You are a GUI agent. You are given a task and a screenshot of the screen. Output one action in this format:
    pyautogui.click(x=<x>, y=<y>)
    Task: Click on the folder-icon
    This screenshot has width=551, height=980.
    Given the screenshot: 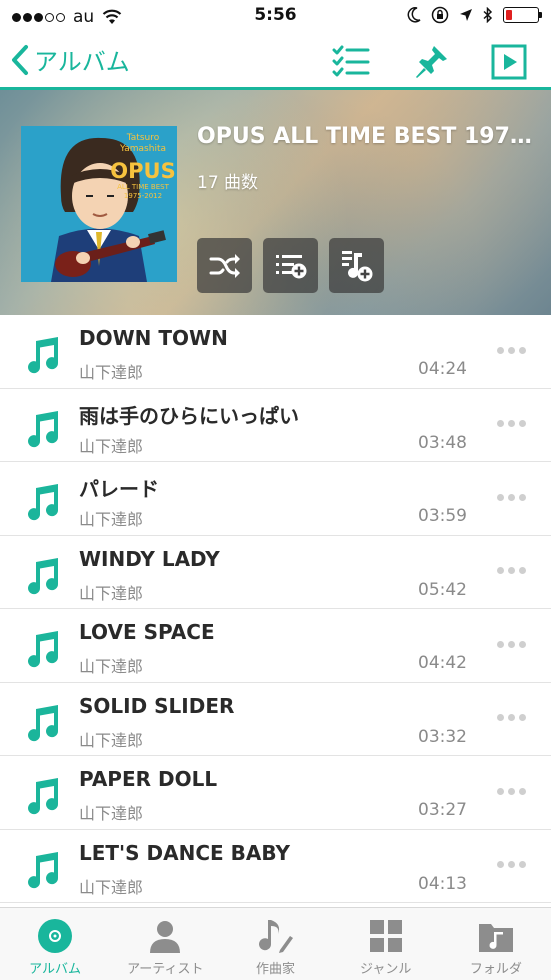 What is the action you would take?
    pyautogui.click(x=495, y=938)
    